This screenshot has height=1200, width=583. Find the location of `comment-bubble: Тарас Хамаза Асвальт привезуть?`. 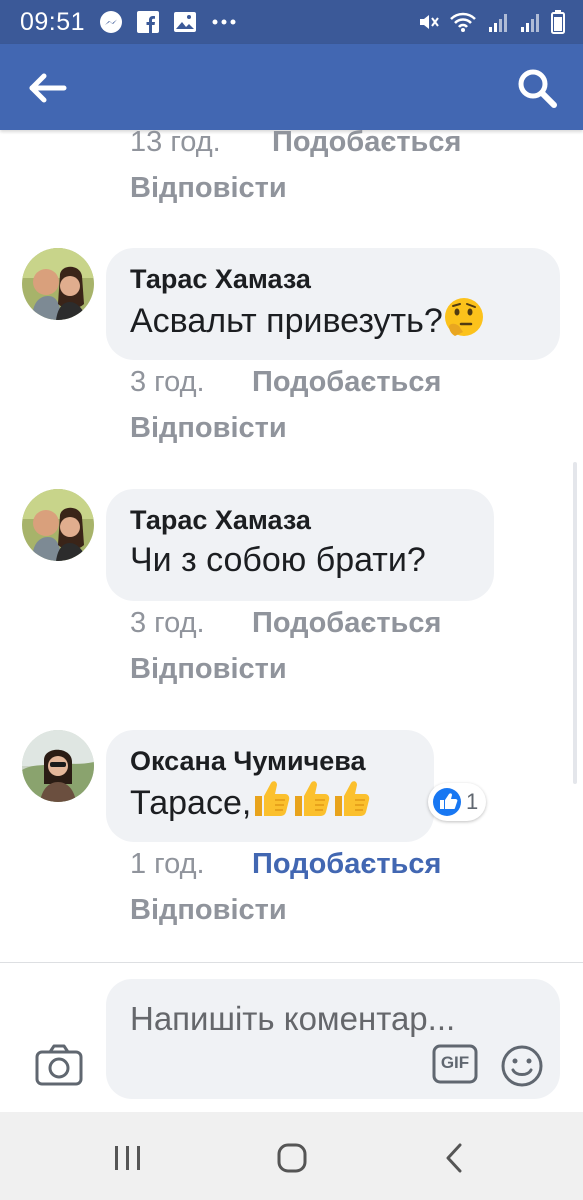

comment-bubble: Тарас Хамаза Асвальт привезуть? is located at coordinates (333, 304).